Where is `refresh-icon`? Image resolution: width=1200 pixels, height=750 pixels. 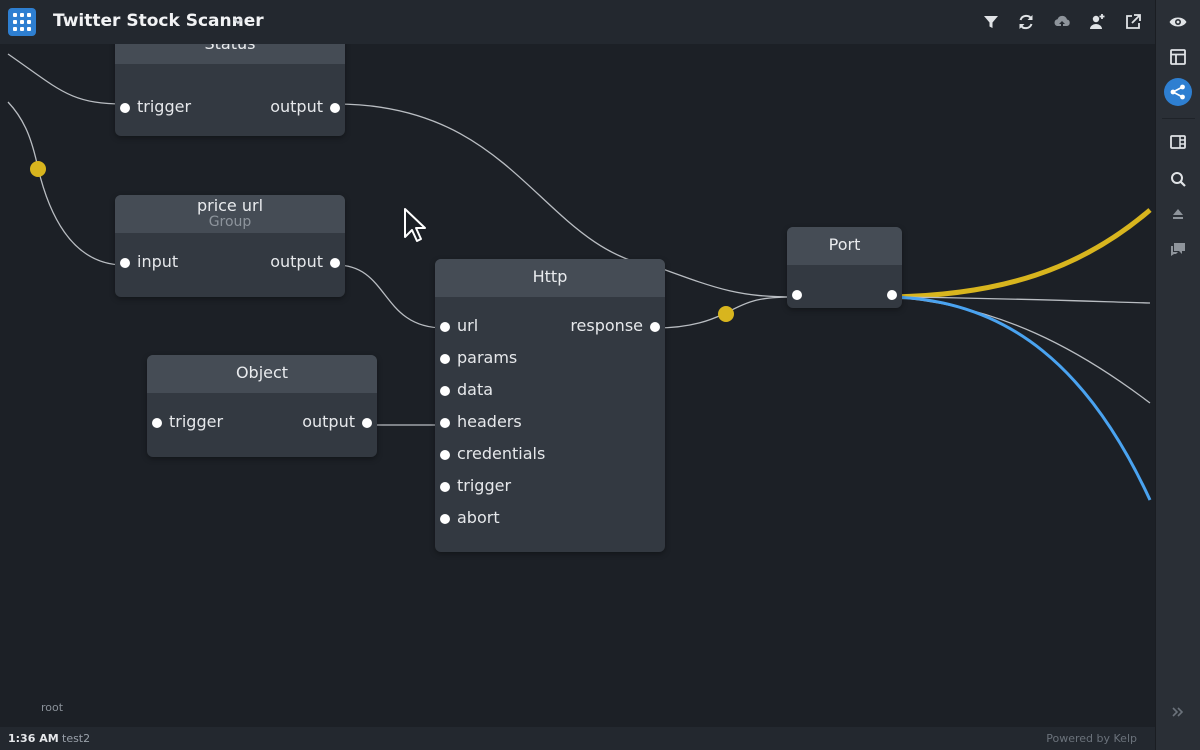
refresh-icon is located at coordinates (1026, 22).